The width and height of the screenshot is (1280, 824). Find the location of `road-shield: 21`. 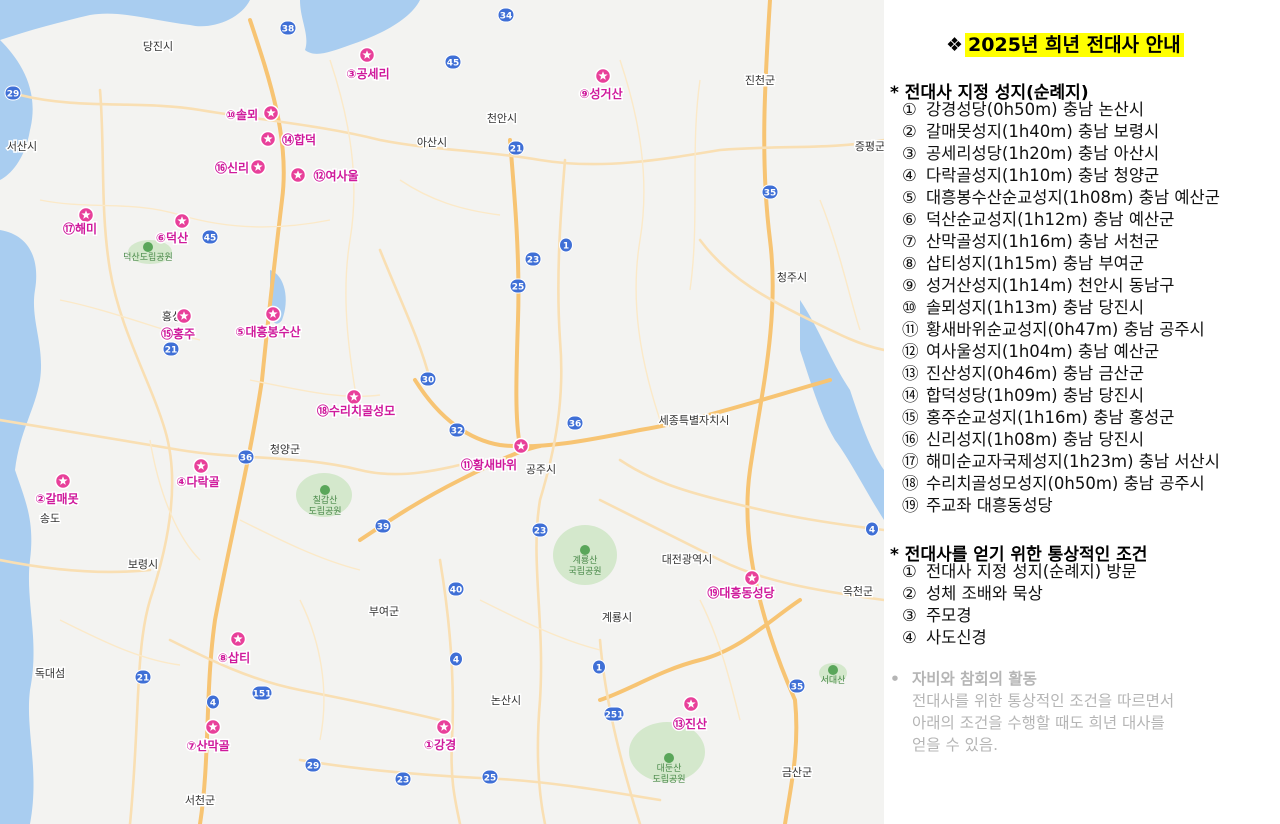

road-shield: 21 is located at coordinates (171, 349).